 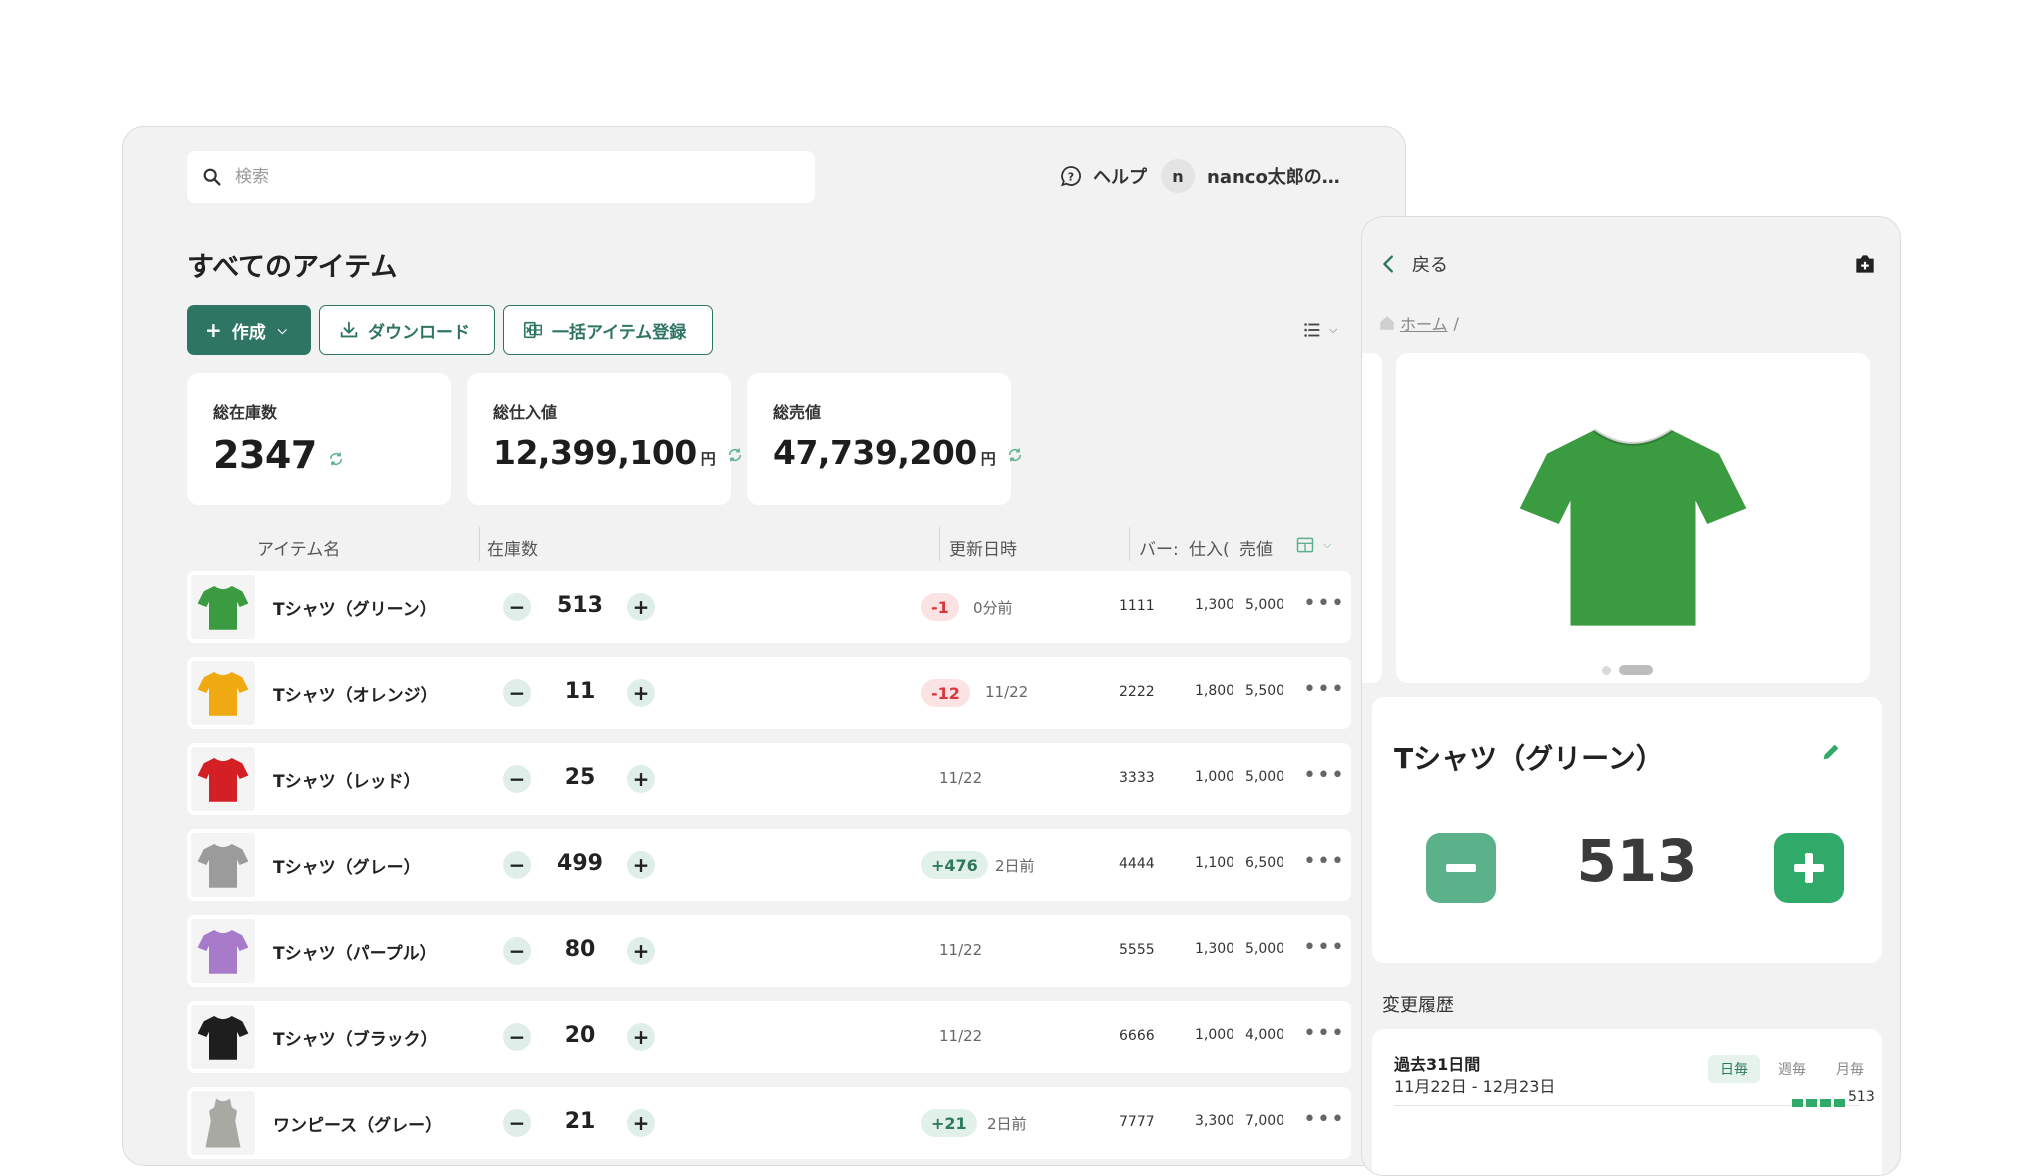 I want to click on previous-image-card, so click(x=1372, y=518).